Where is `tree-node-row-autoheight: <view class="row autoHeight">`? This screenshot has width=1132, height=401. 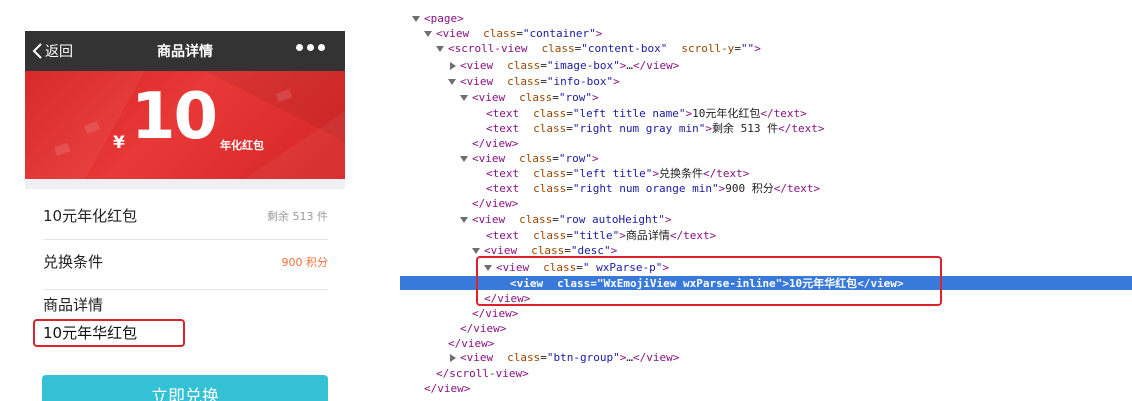
tree-node-row-autoheight: <view class="row autoHeight"> is located at coordinates (571, 219).